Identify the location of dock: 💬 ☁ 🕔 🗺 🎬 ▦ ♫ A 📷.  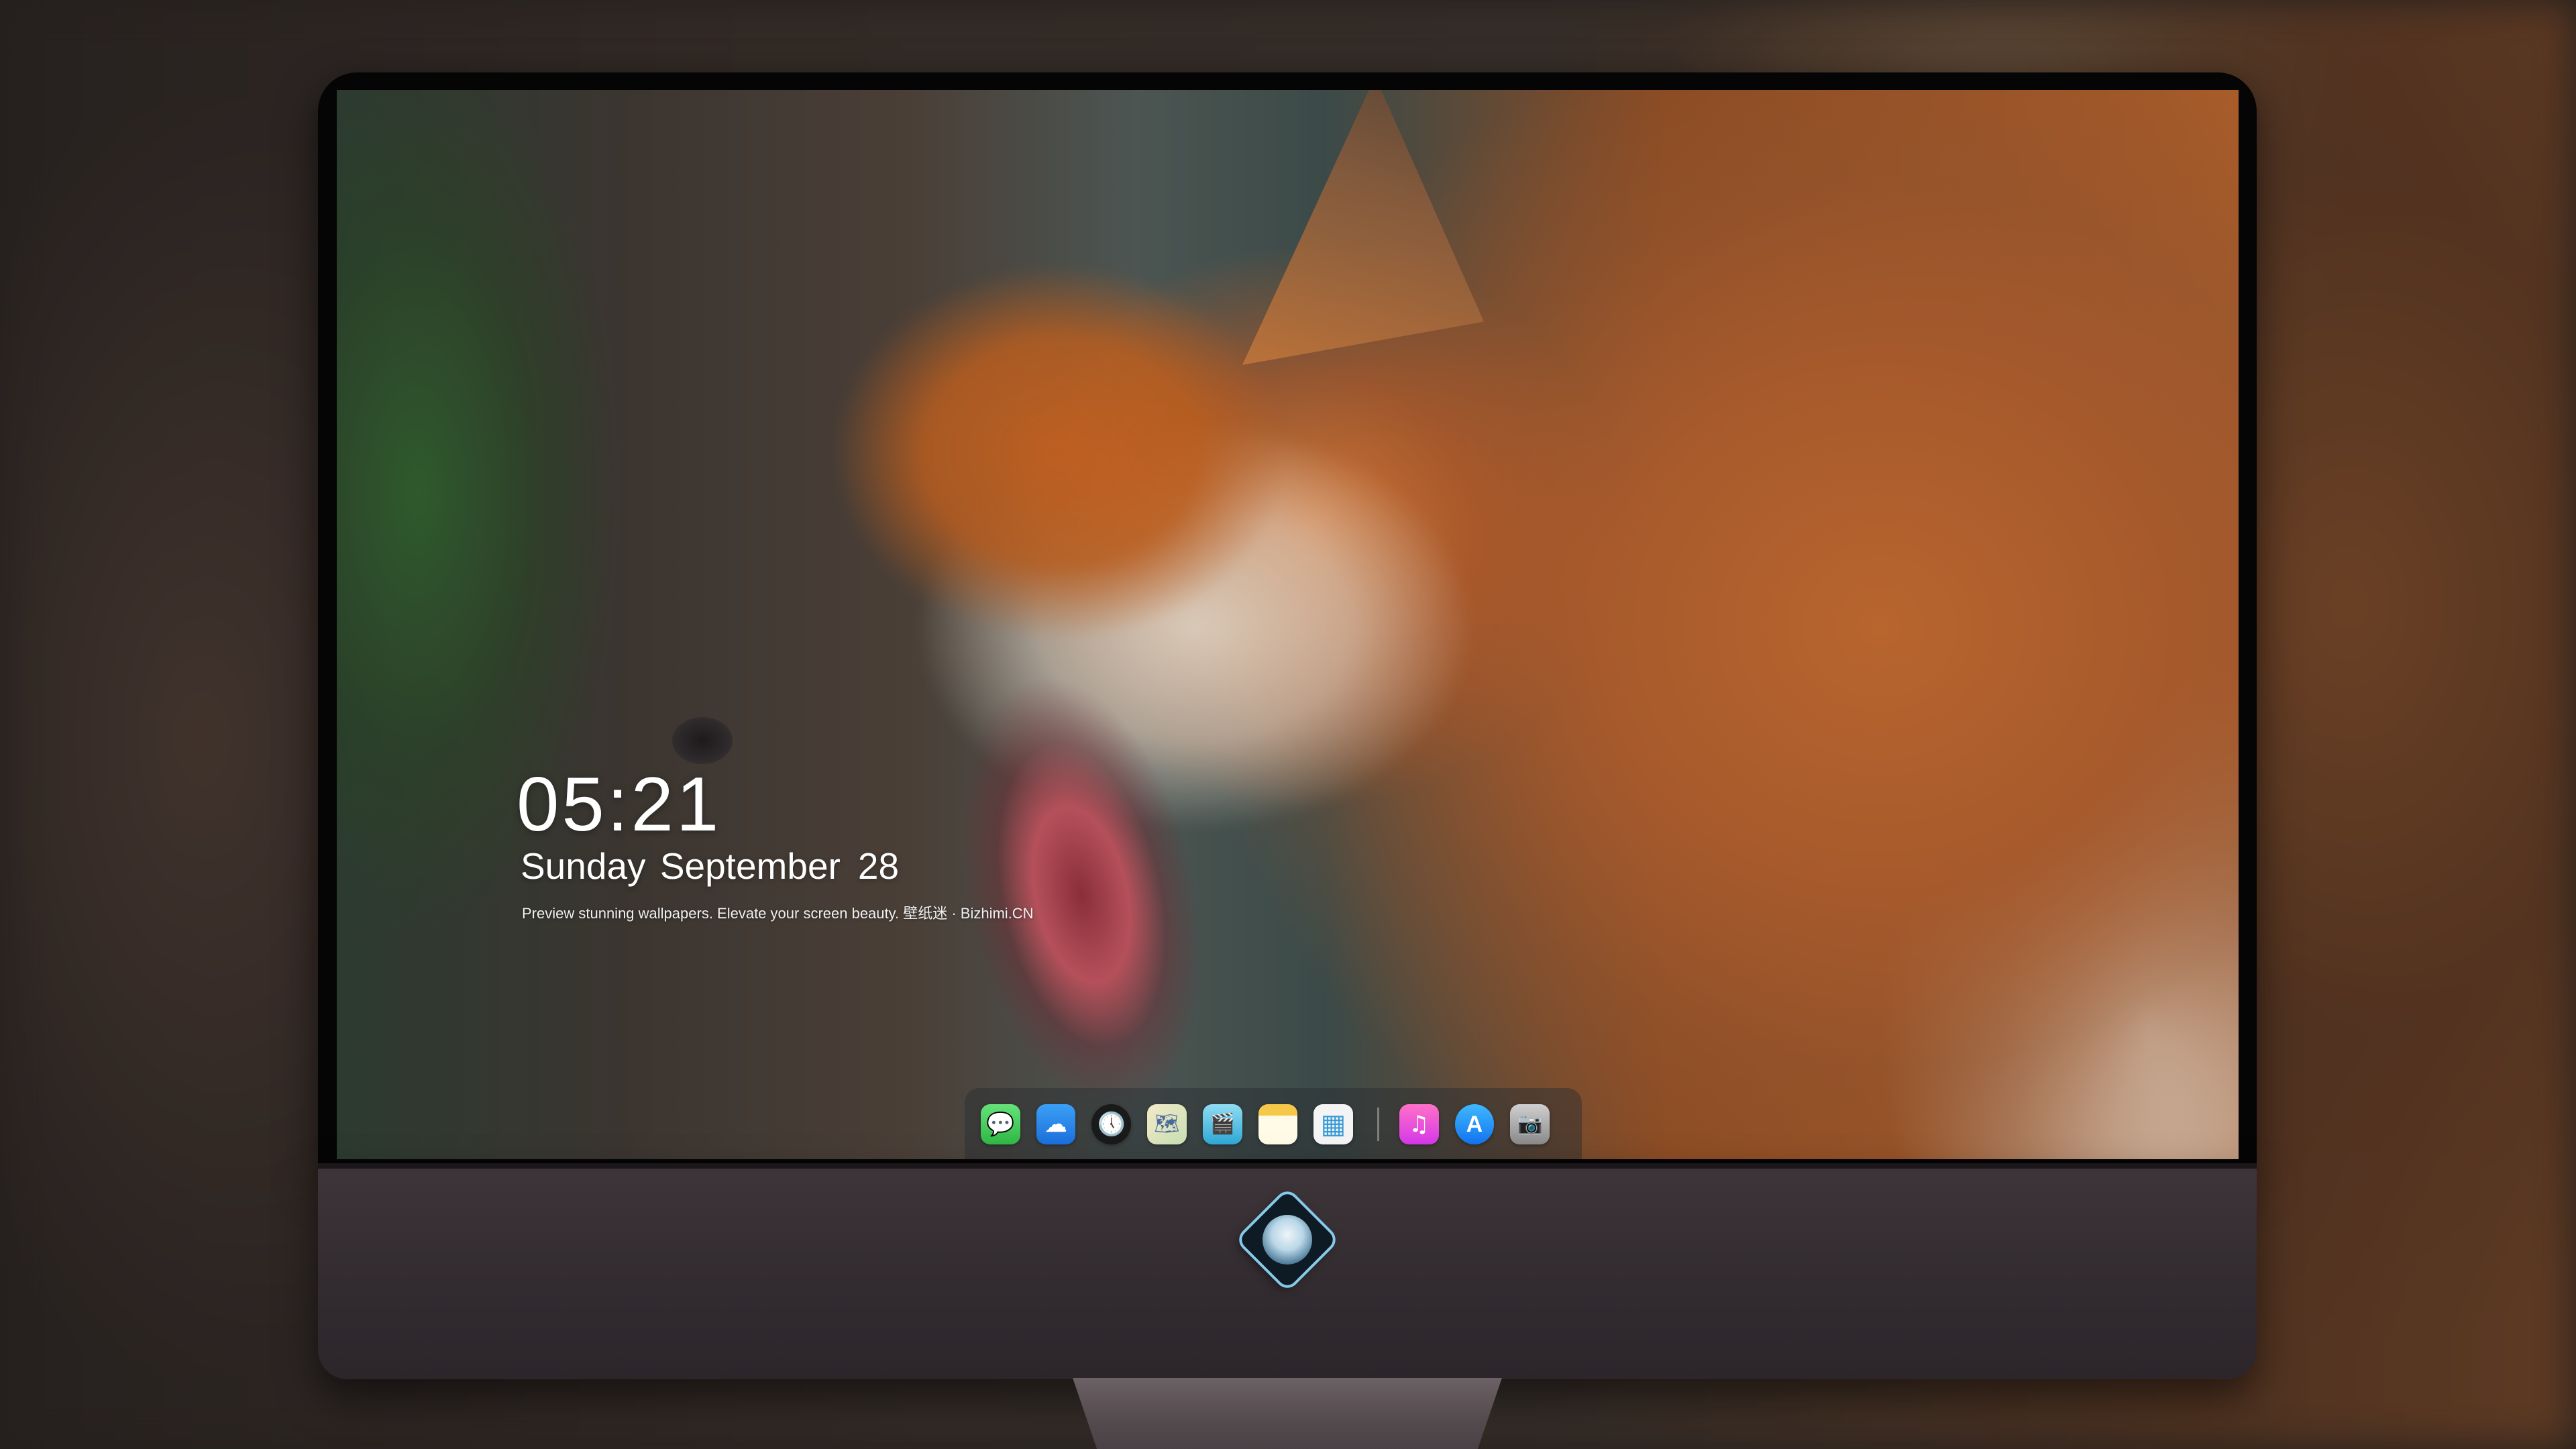
(1273, 1123).